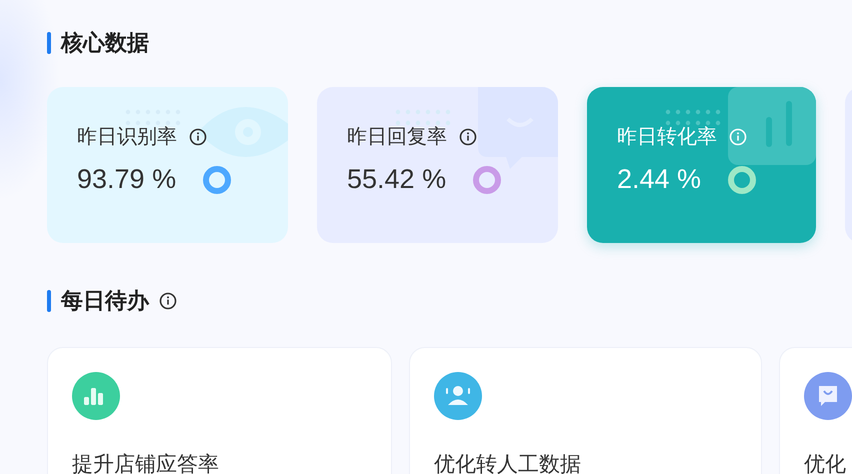  I want to click on todo-title: 优化, so click(825, 462).